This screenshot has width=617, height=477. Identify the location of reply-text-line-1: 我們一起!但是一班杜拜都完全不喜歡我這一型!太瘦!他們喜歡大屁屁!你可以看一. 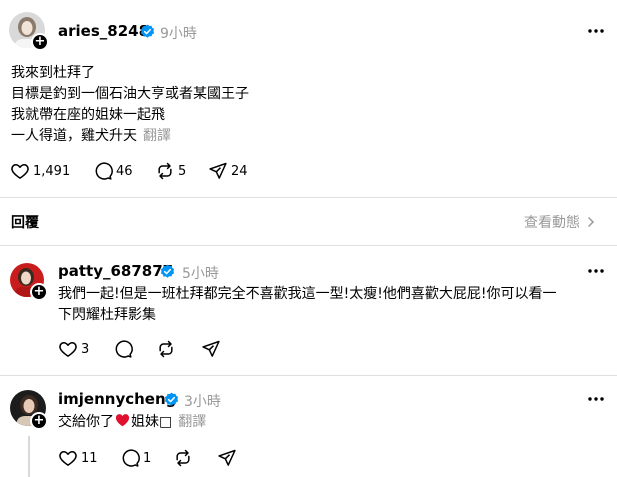
(307, 294).